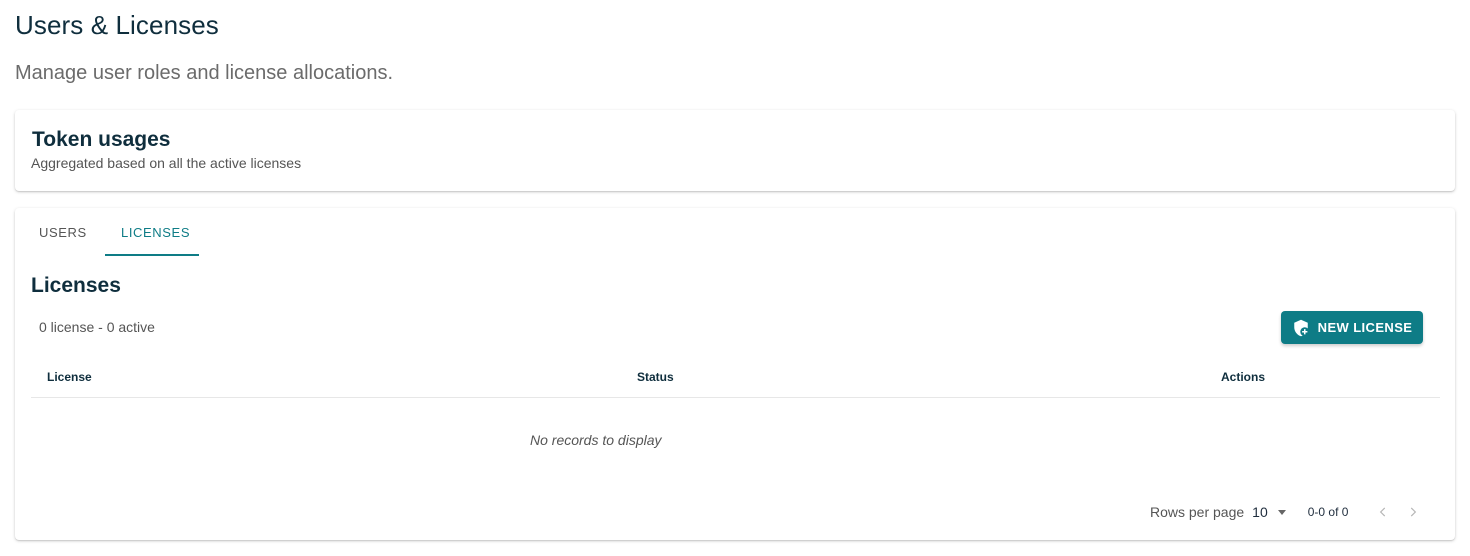 This screenshot has width=1470, height=556. Describe the element at coordinates (1365, 327) in the screenshot. I see `new-license-label: NEW LICENSE` at that location.